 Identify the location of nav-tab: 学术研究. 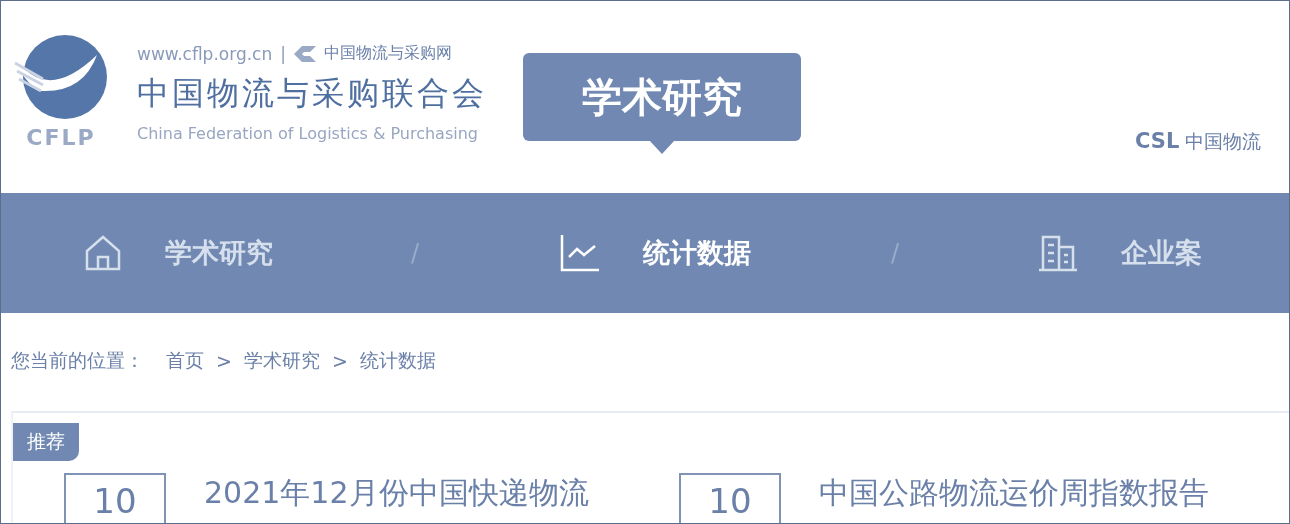
(178, 253).